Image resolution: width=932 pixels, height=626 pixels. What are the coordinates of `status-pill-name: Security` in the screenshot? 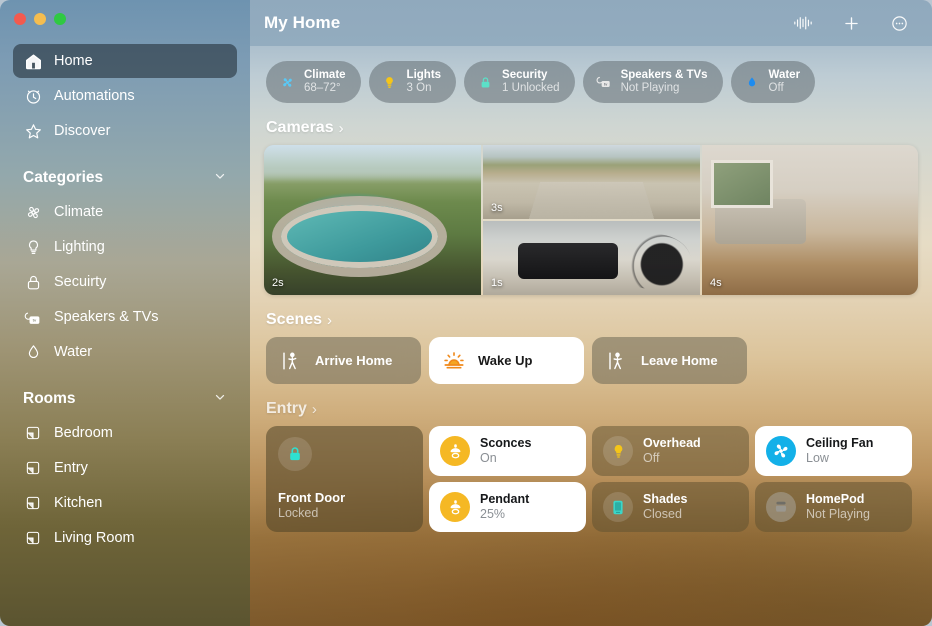 It's located at (525, 75).